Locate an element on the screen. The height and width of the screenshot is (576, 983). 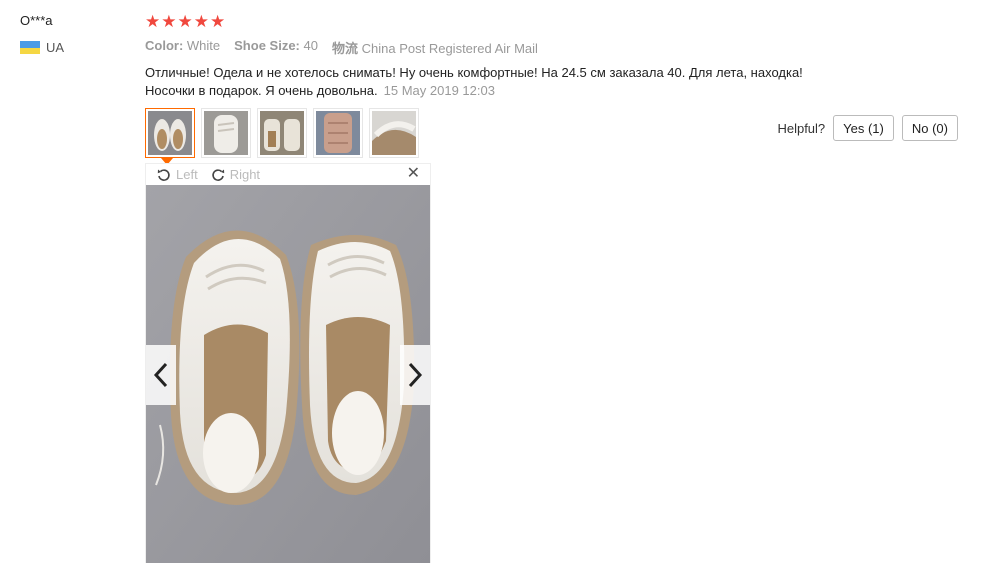
rotate-left-icon is located at coordinates (163, 174).